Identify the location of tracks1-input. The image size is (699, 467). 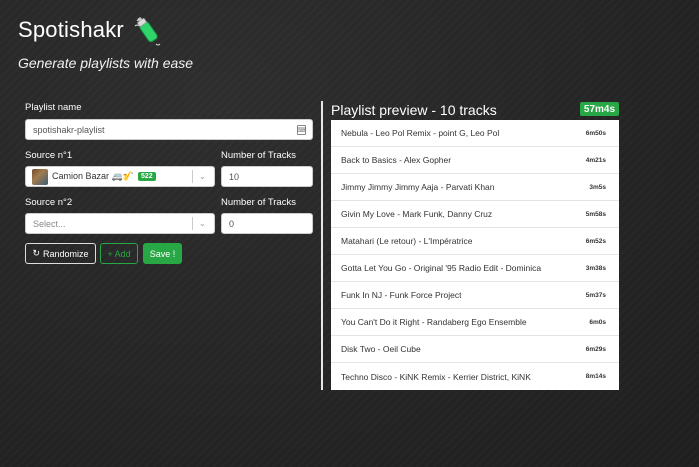
(267, 176).